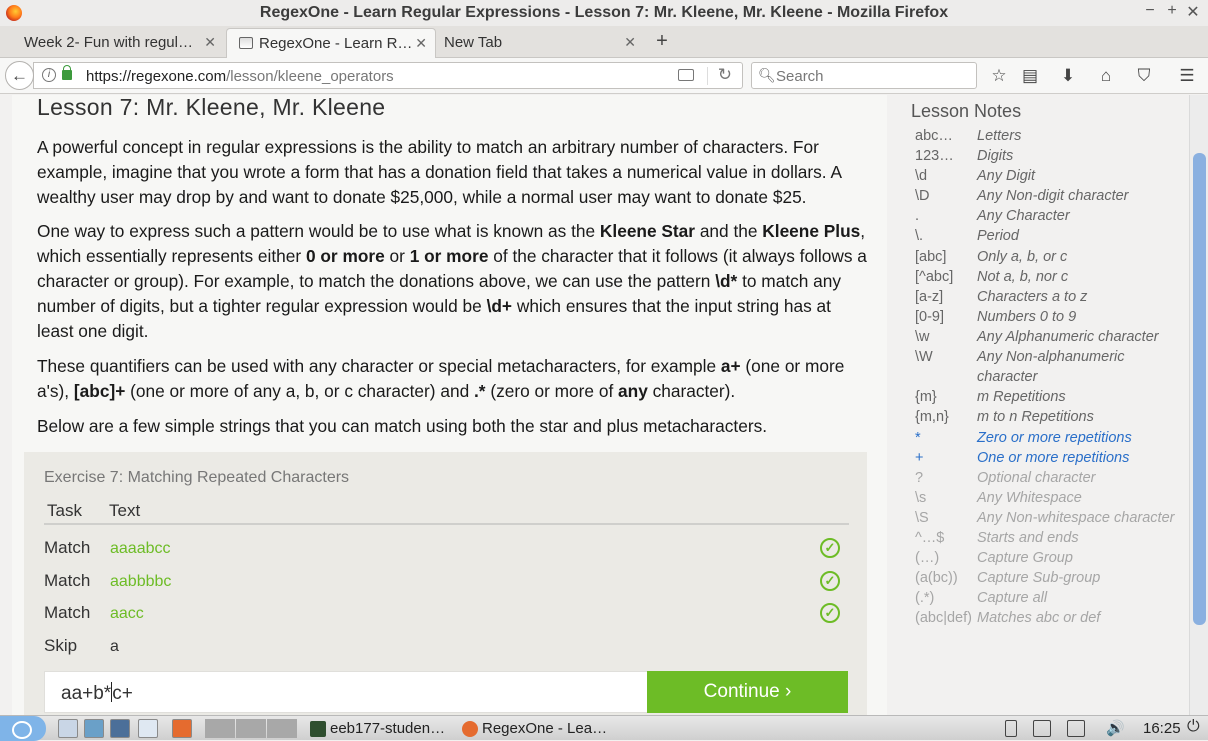 The height and width of the screenshot is (741, 1208). What do you see at coordinates (540, 43) in the screenshot?
I see `tab-newtab: New Tab ✕` at bounding box center [540, 43].